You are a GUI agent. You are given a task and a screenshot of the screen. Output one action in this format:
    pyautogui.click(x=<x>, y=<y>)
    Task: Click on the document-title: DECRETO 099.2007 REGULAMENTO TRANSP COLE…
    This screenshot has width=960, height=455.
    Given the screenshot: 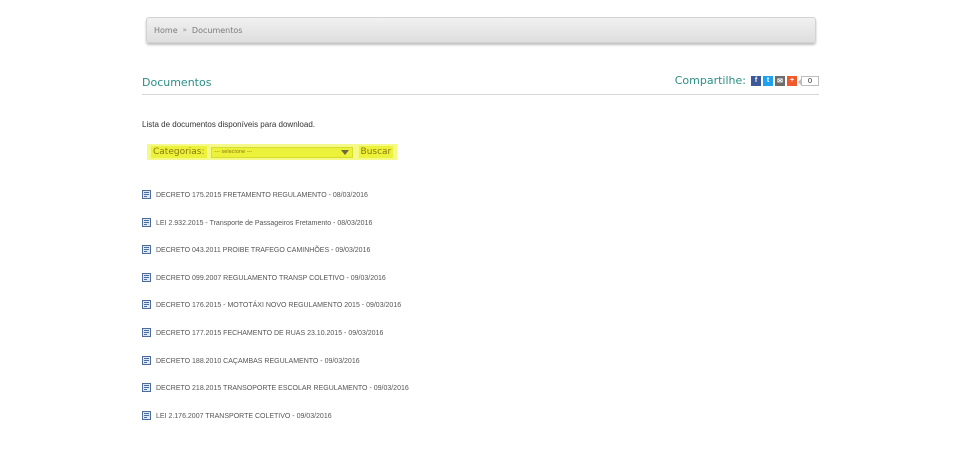 What is the action you would take?
    pyautogui.click(x=271, y=278)
    